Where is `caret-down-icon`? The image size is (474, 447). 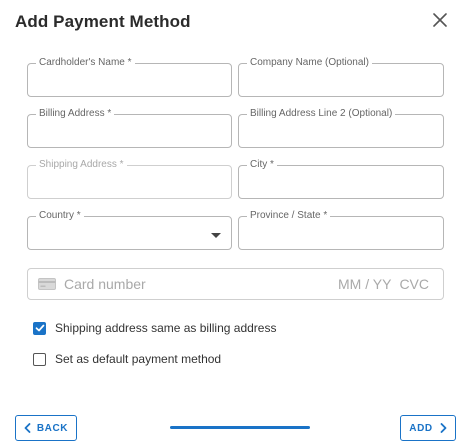
caret-down-icon is located at coordinates (216, 235).